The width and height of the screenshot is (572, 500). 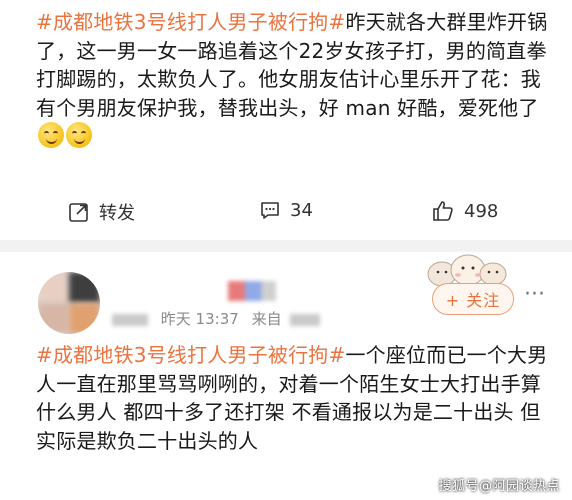 What do you see at coordinates (534, 294) in the screenshot?
I see `more-options-button: ···` at bounding box center [534, 294].